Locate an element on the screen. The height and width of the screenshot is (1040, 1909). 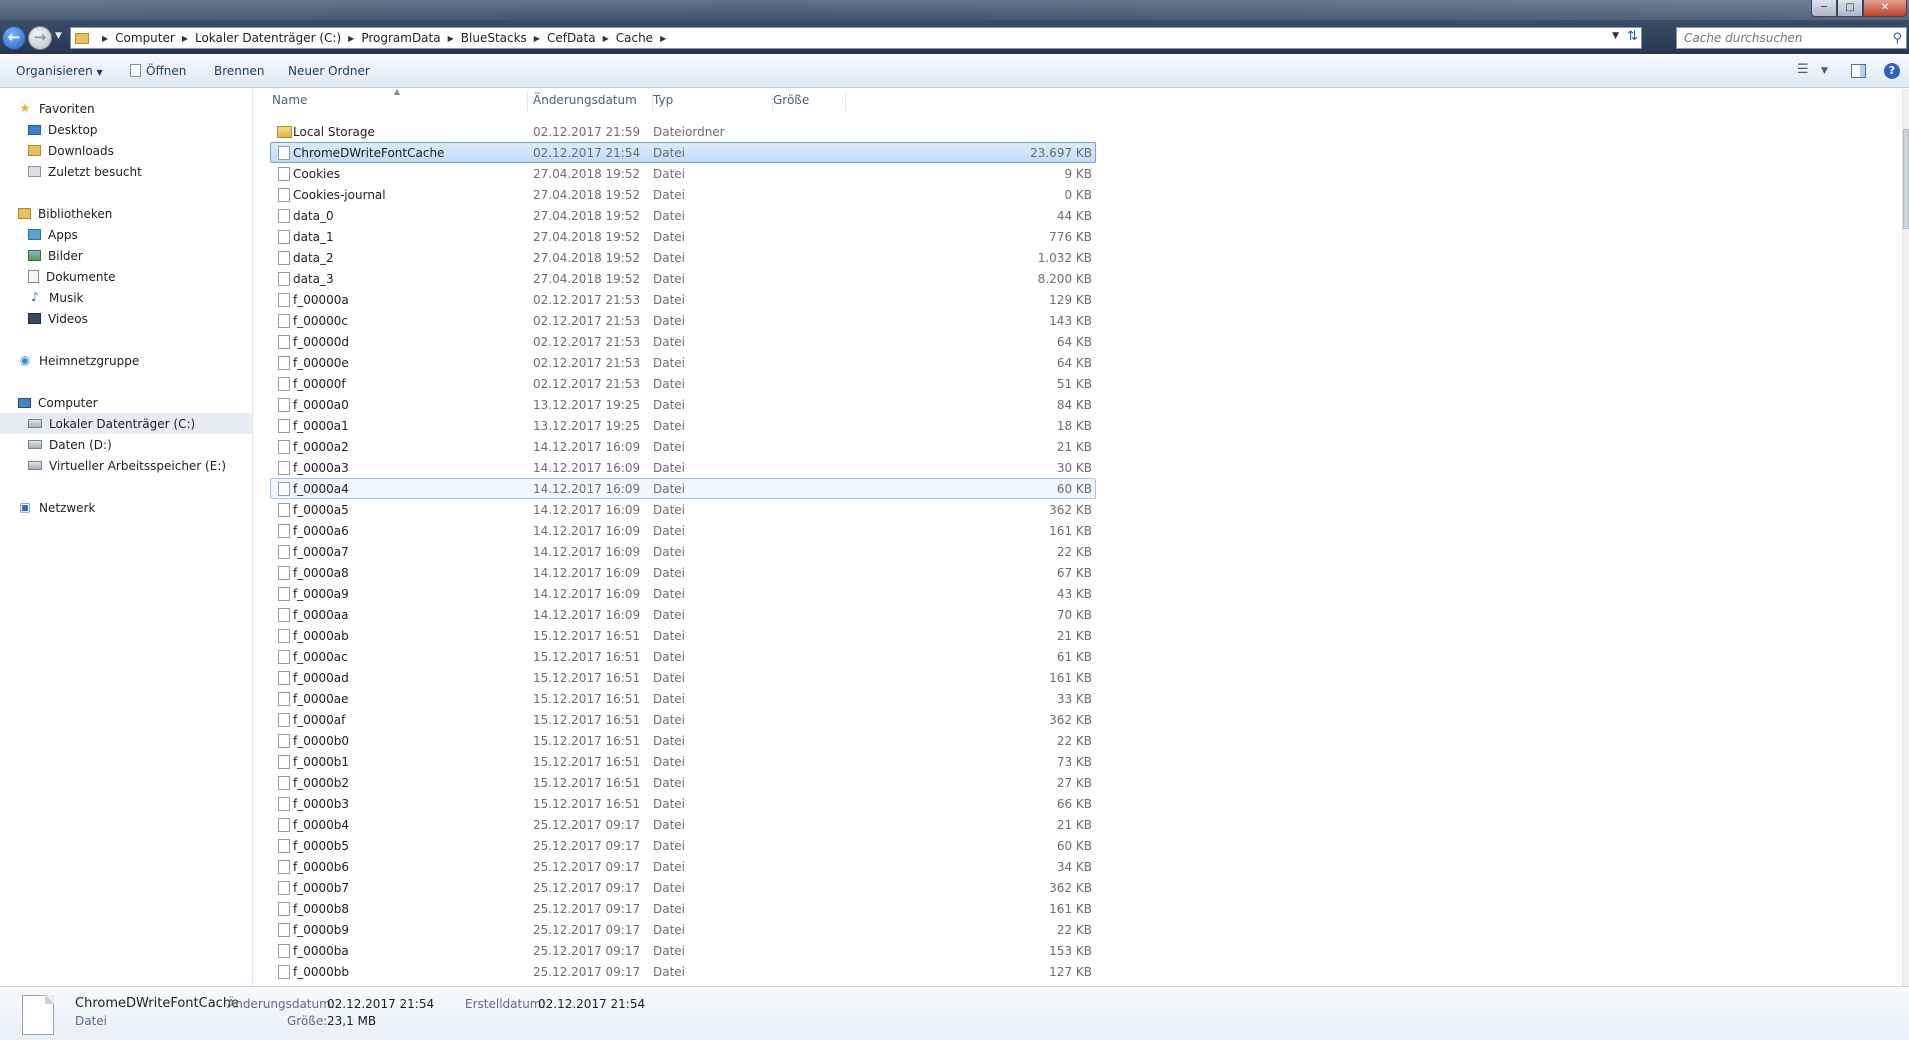
file-row: Cookies-journal 27.04.2018 19:52 Datei 0 KB is located at coordinates (683, 194).